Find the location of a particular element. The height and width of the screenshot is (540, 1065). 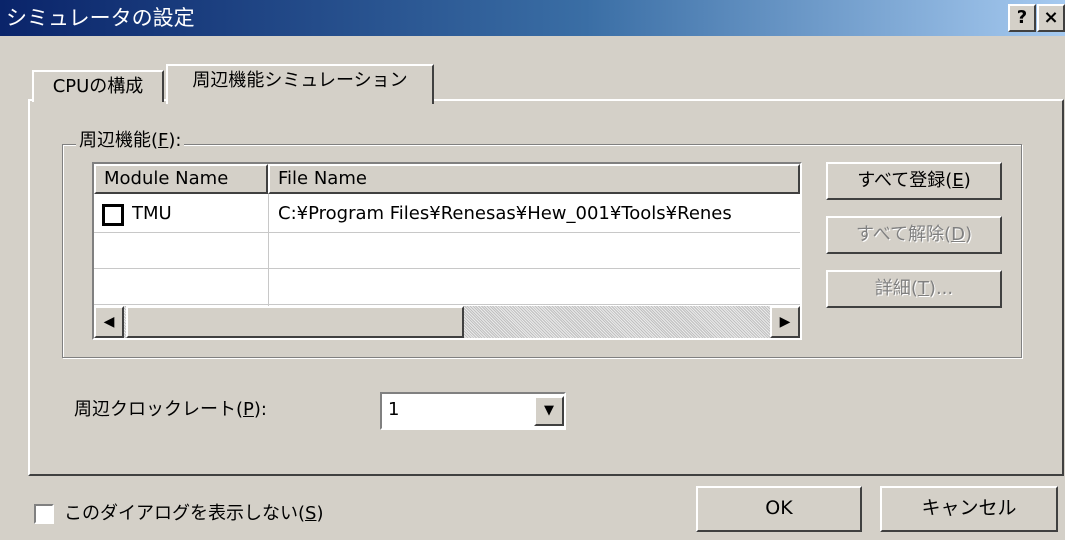

arrow-left-icon: ◀ is located at coordinates (109, 322).